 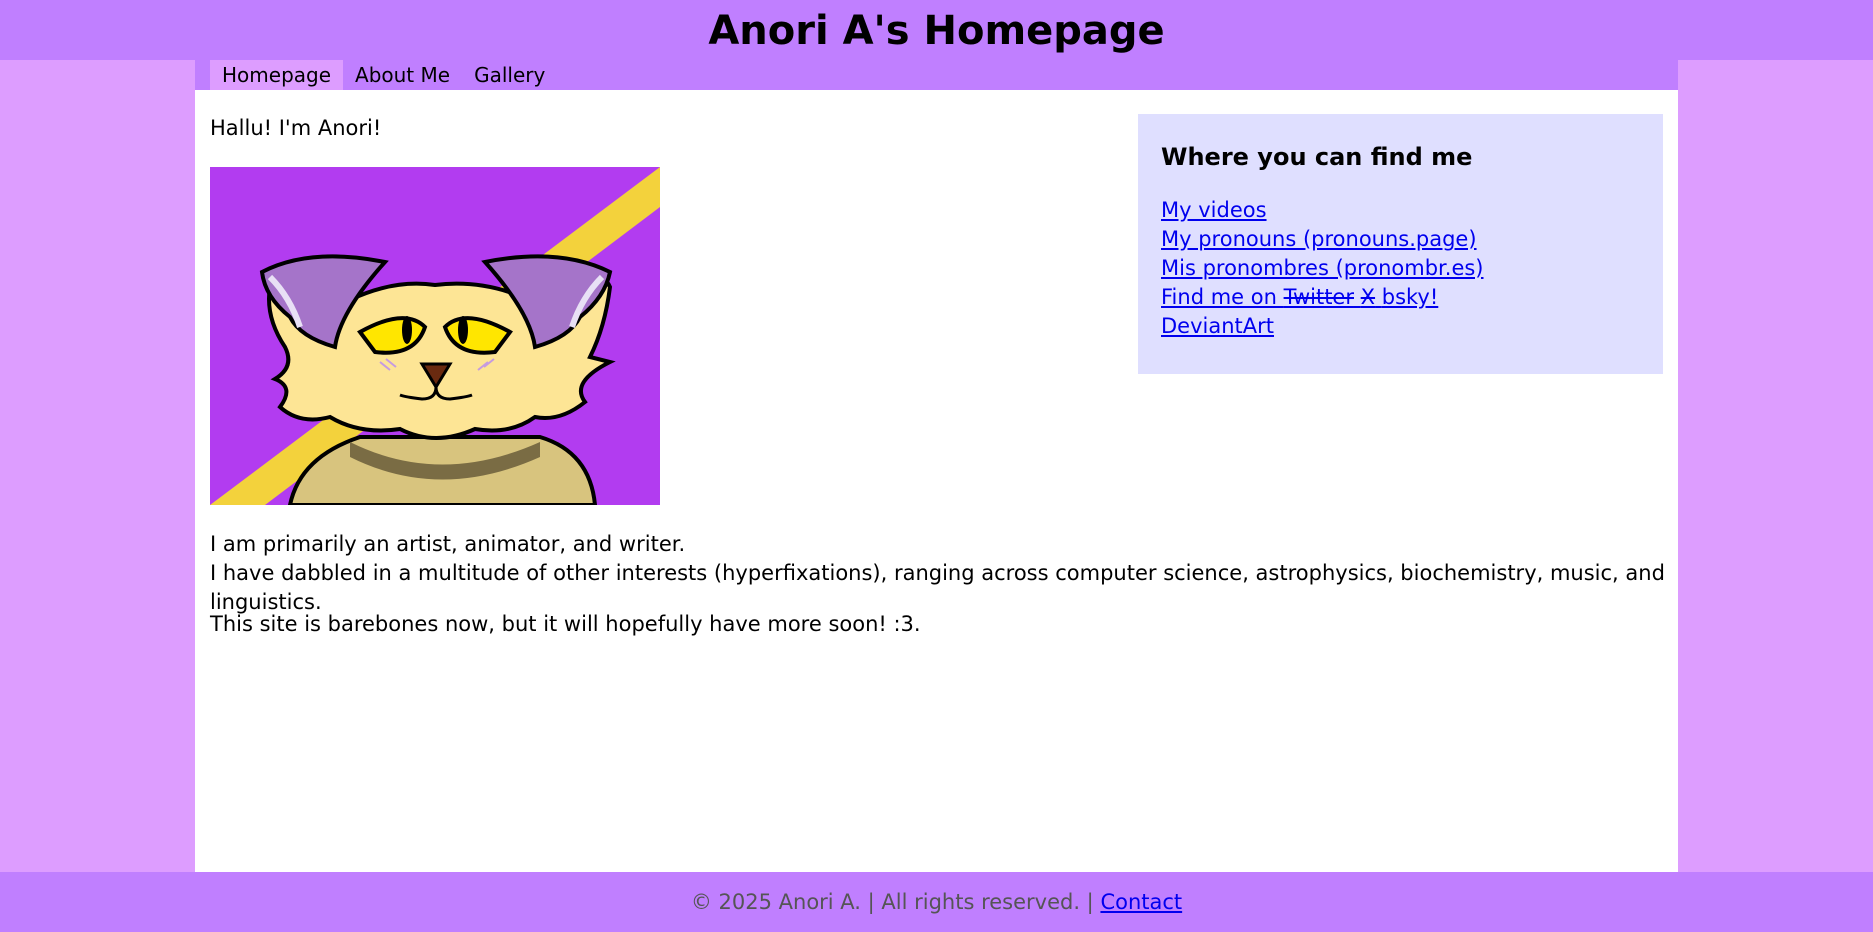 What do you see at coordinates (1368, 297) in the screenshot?
I see `social-link-struck-x: X` at bounding box center [1368, 297].